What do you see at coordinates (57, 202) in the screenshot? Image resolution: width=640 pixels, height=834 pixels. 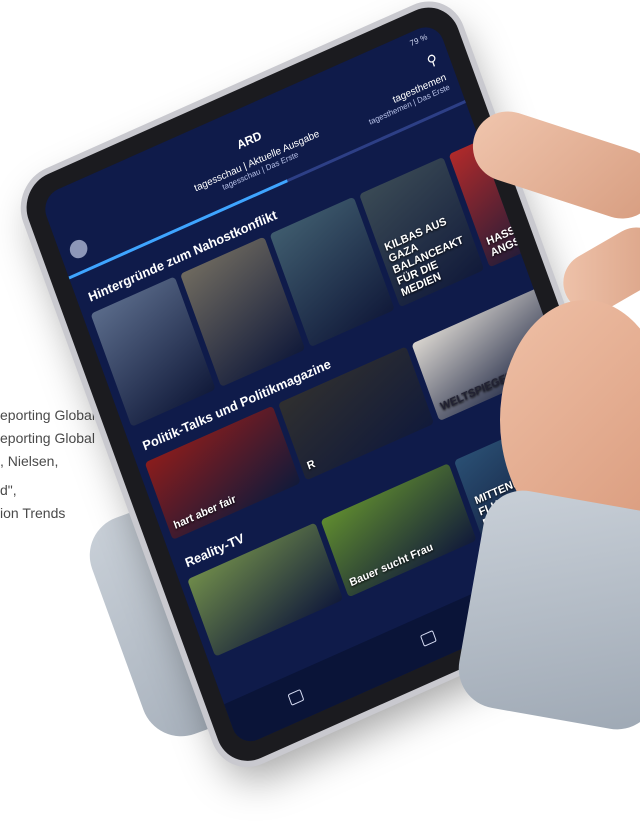 I see `status-time` at bounding box center [57, 202].